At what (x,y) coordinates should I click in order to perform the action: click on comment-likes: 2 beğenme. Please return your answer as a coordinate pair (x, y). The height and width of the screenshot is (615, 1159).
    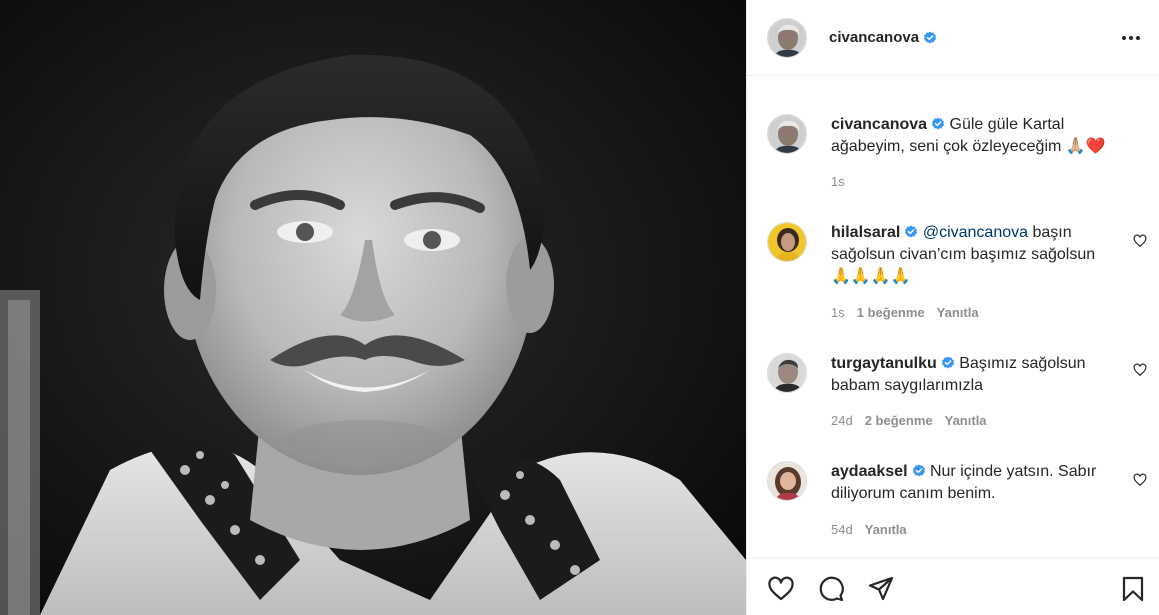
    Looking at the image, I should click on (899, 420).